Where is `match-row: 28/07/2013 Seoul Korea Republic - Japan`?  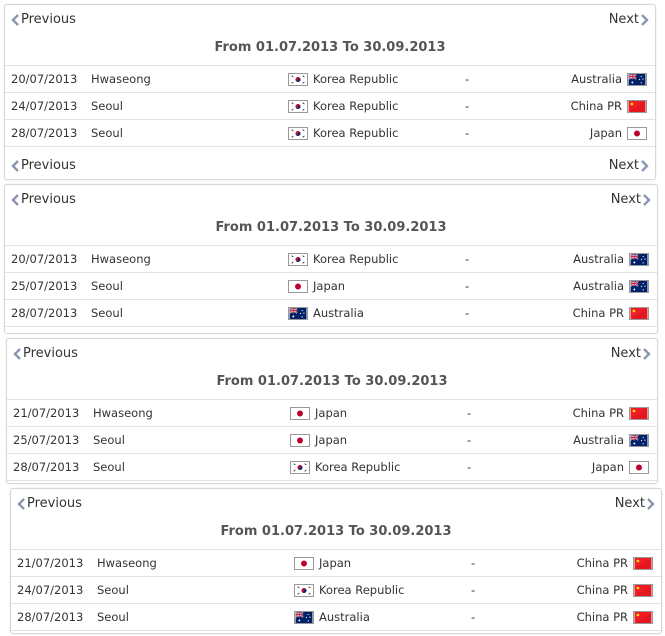 match-row: 28/07/2013 Seoul Korea Republic - Japan is located at coordinates (332, 467).